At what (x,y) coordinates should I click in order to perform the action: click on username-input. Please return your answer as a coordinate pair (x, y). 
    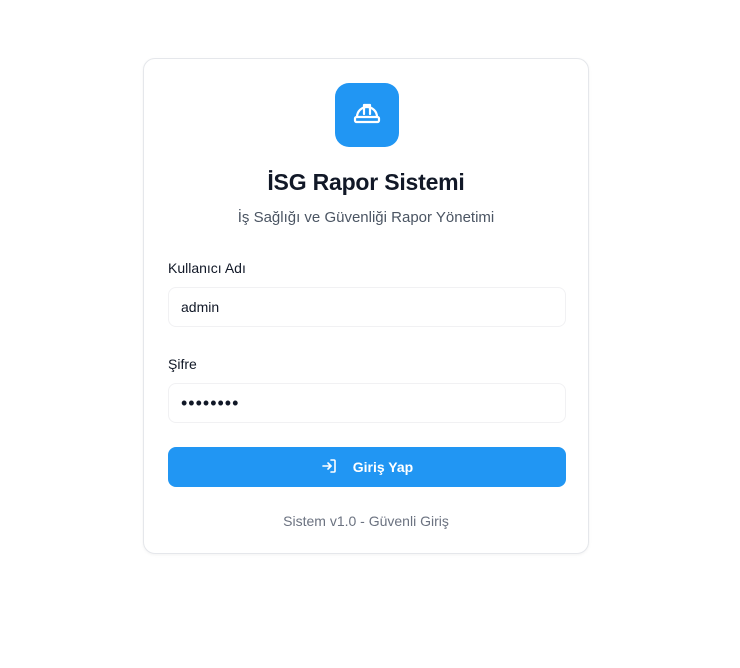
    Looking at the image, I should click on (367, 307).